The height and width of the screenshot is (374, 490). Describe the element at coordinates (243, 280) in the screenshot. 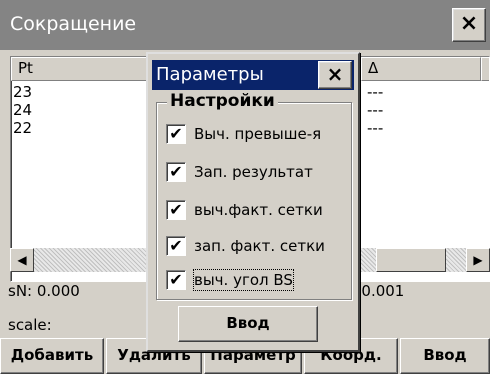

I see `checkbox-label: выч. угол BS` at that location.